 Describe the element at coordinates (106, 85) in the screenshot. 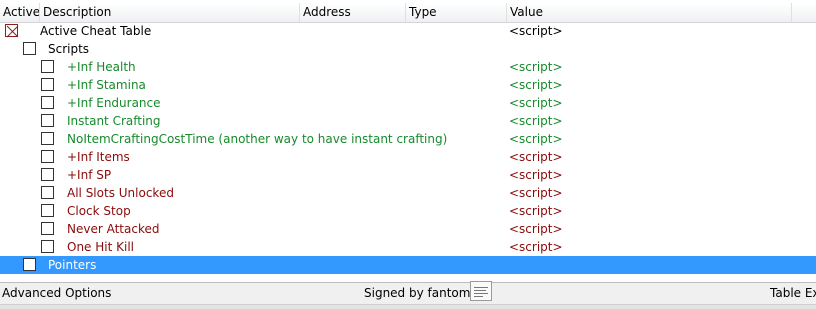

I see `row-description: +Inf Stamina` at that location.